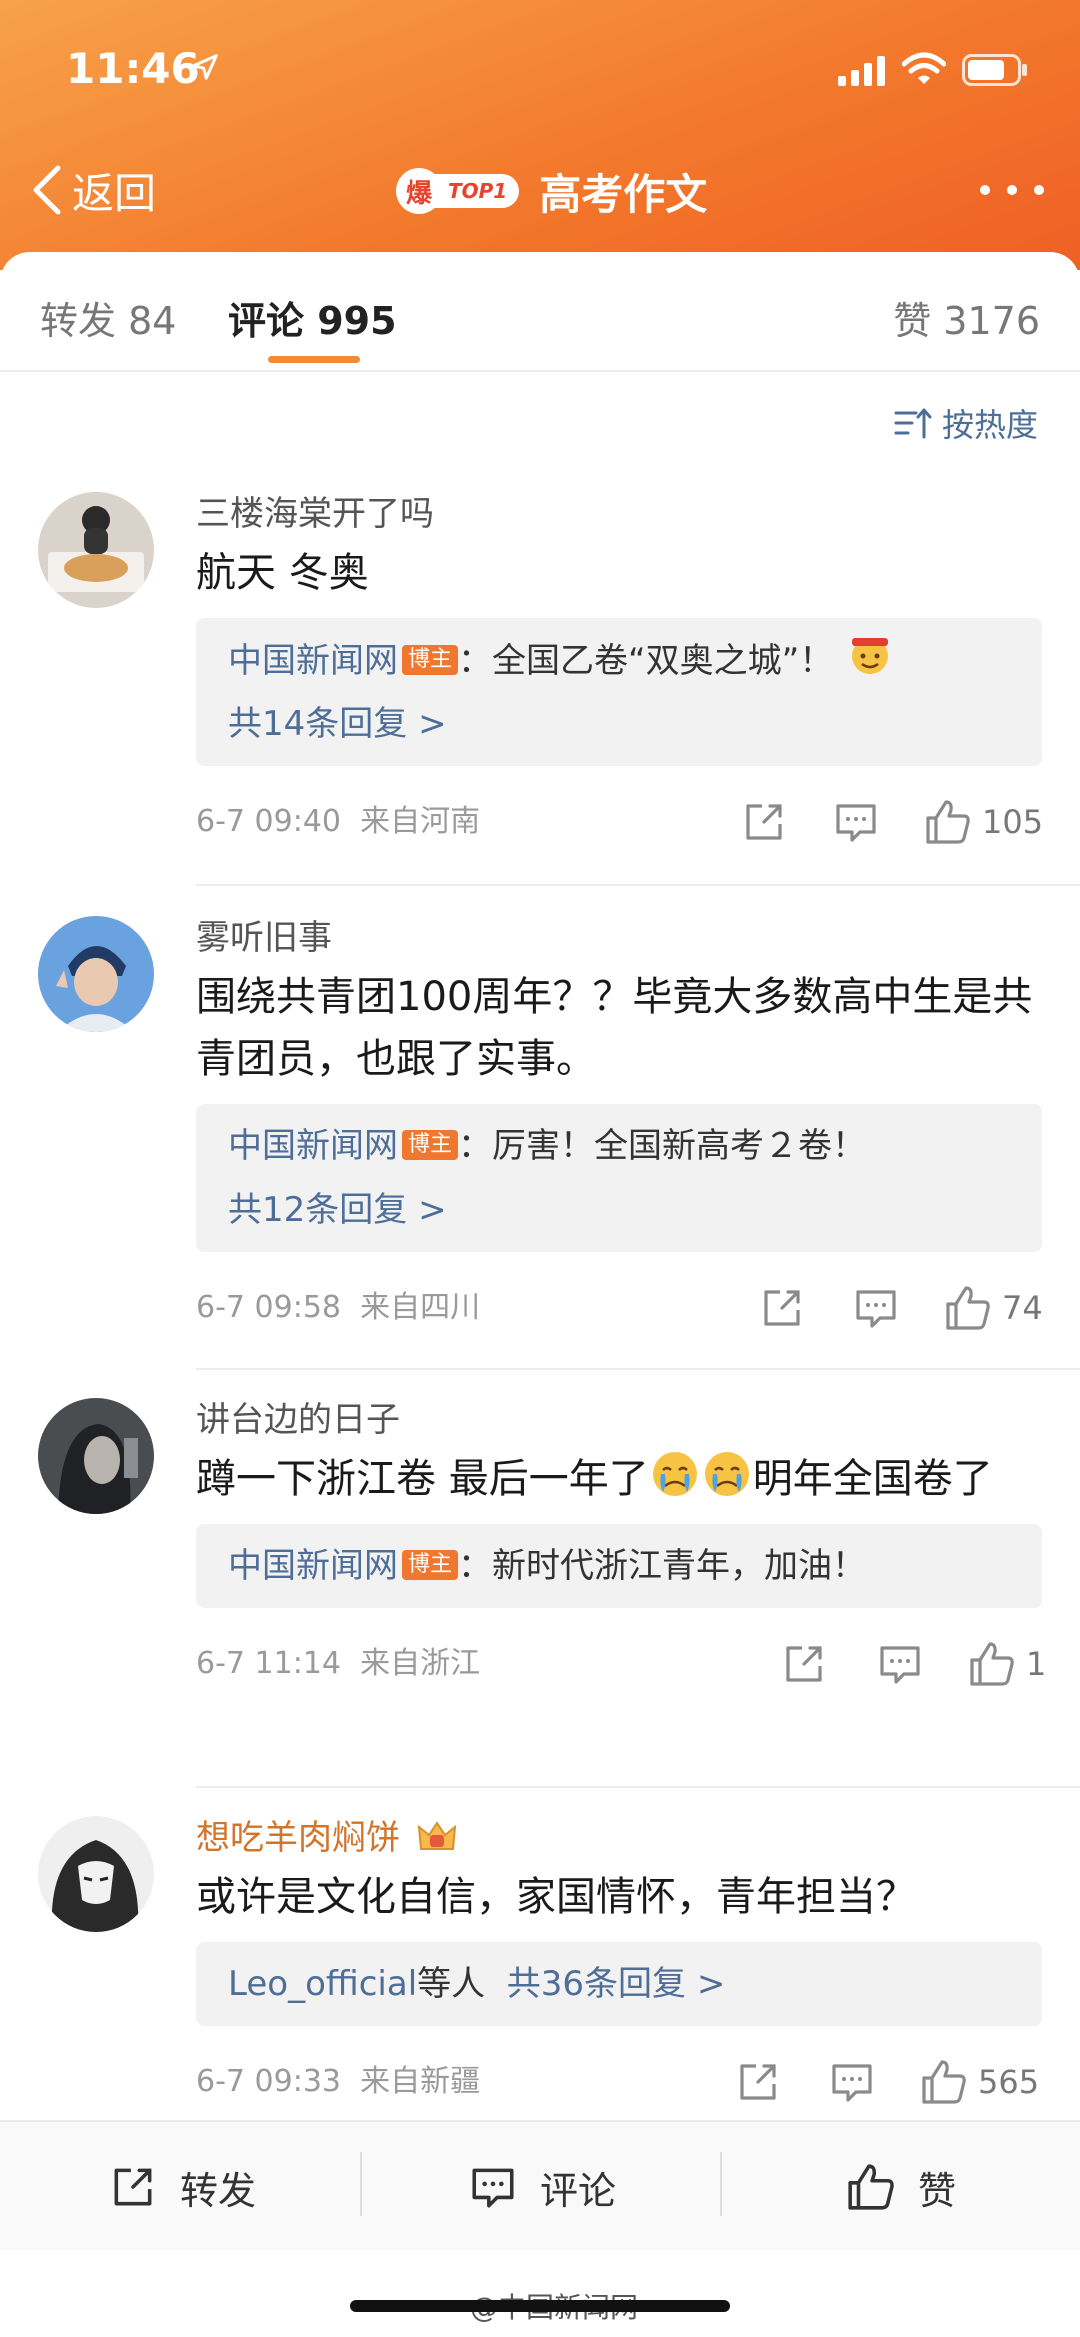  I want to click on reply-preview: 中国新闻网 博主 ：全国乙卷“双奥之城”！ 共14条回复 >, so click(619, 692).